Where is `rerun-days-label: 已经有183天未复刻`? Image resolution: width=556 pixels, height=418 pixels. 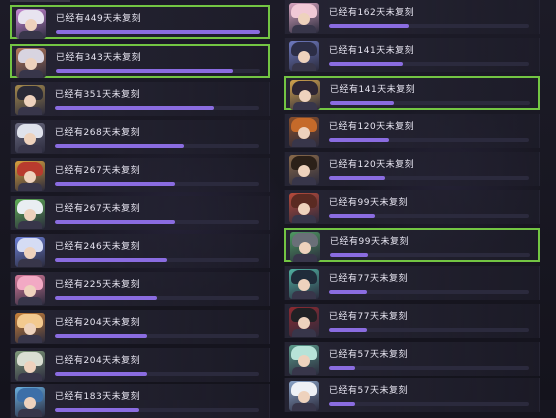 rerun-days-label: 已经有183天未复刻 is located at coordinates (98, 397).